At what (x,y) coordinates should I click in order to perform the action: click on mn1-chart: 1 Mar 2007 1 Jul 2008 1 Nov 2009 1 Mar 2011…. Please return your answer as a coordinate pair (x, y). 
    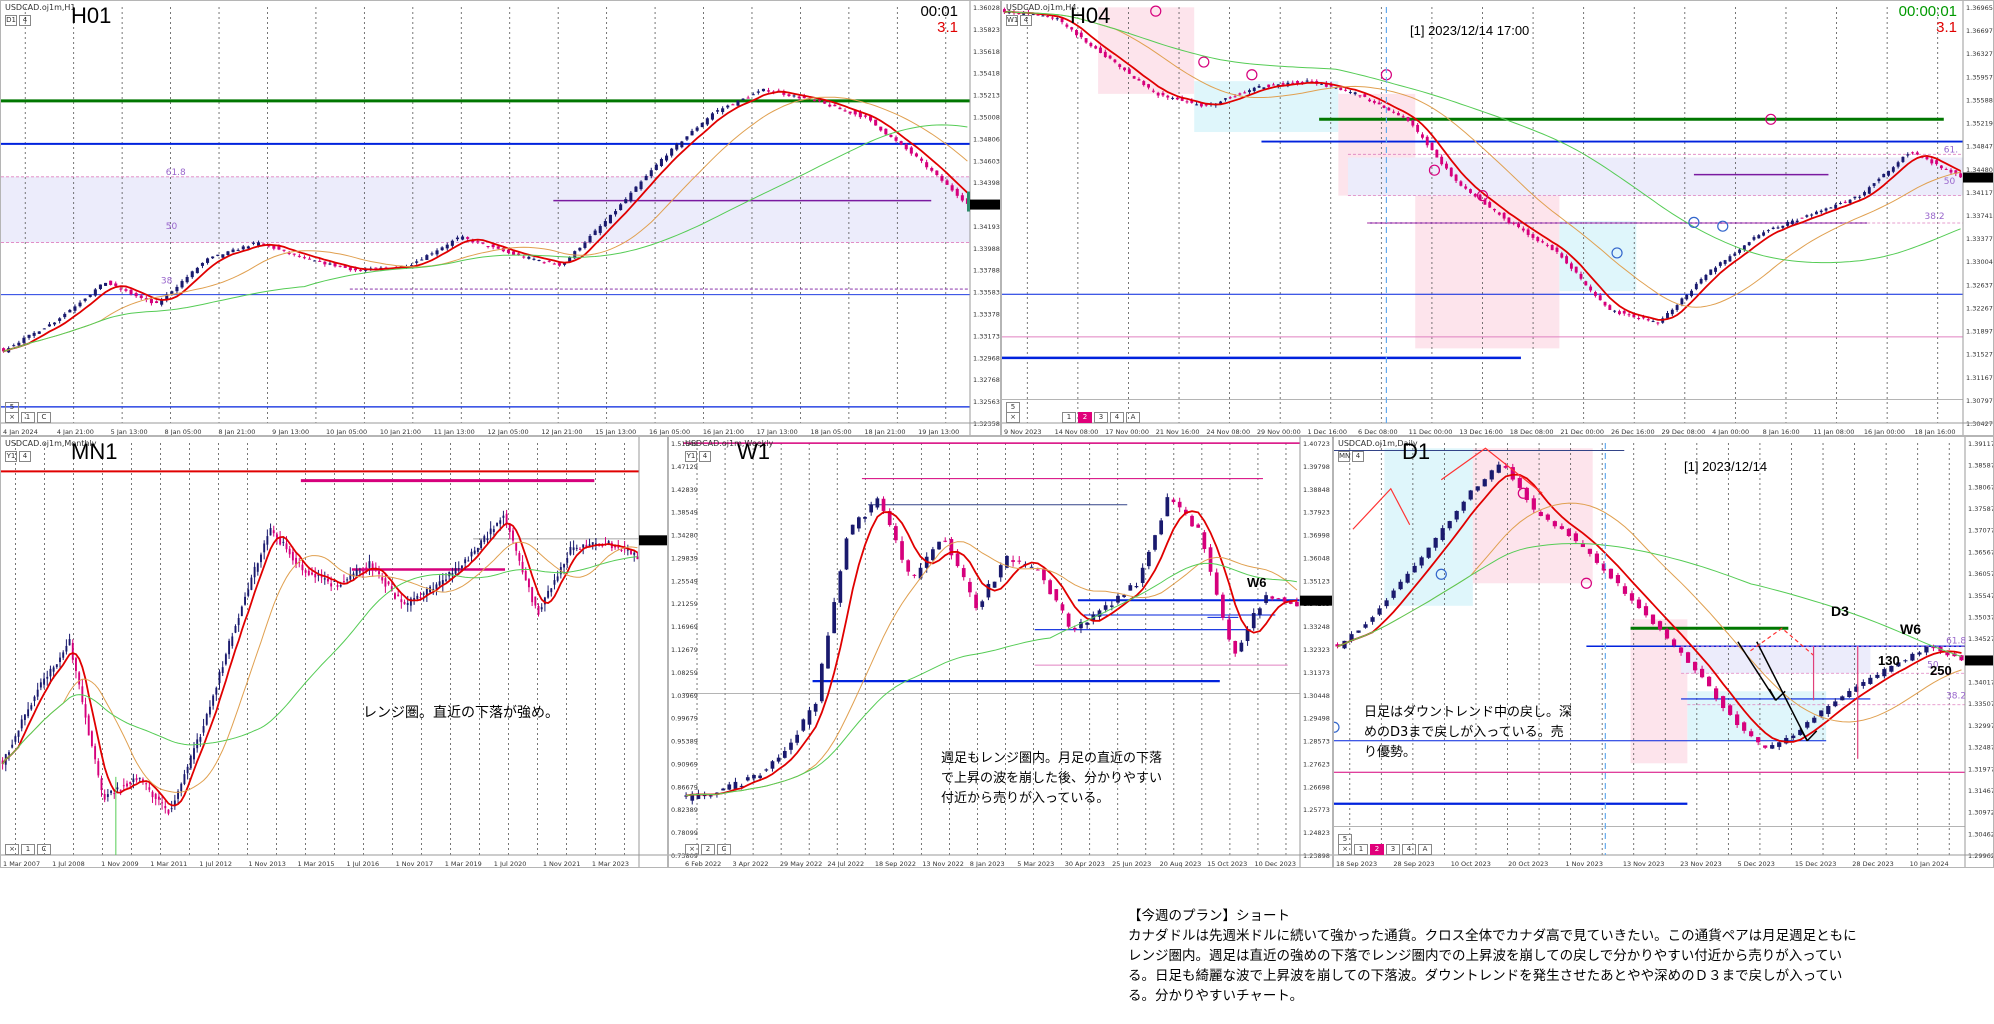
    Looking at the image, I should click on (334, 652).